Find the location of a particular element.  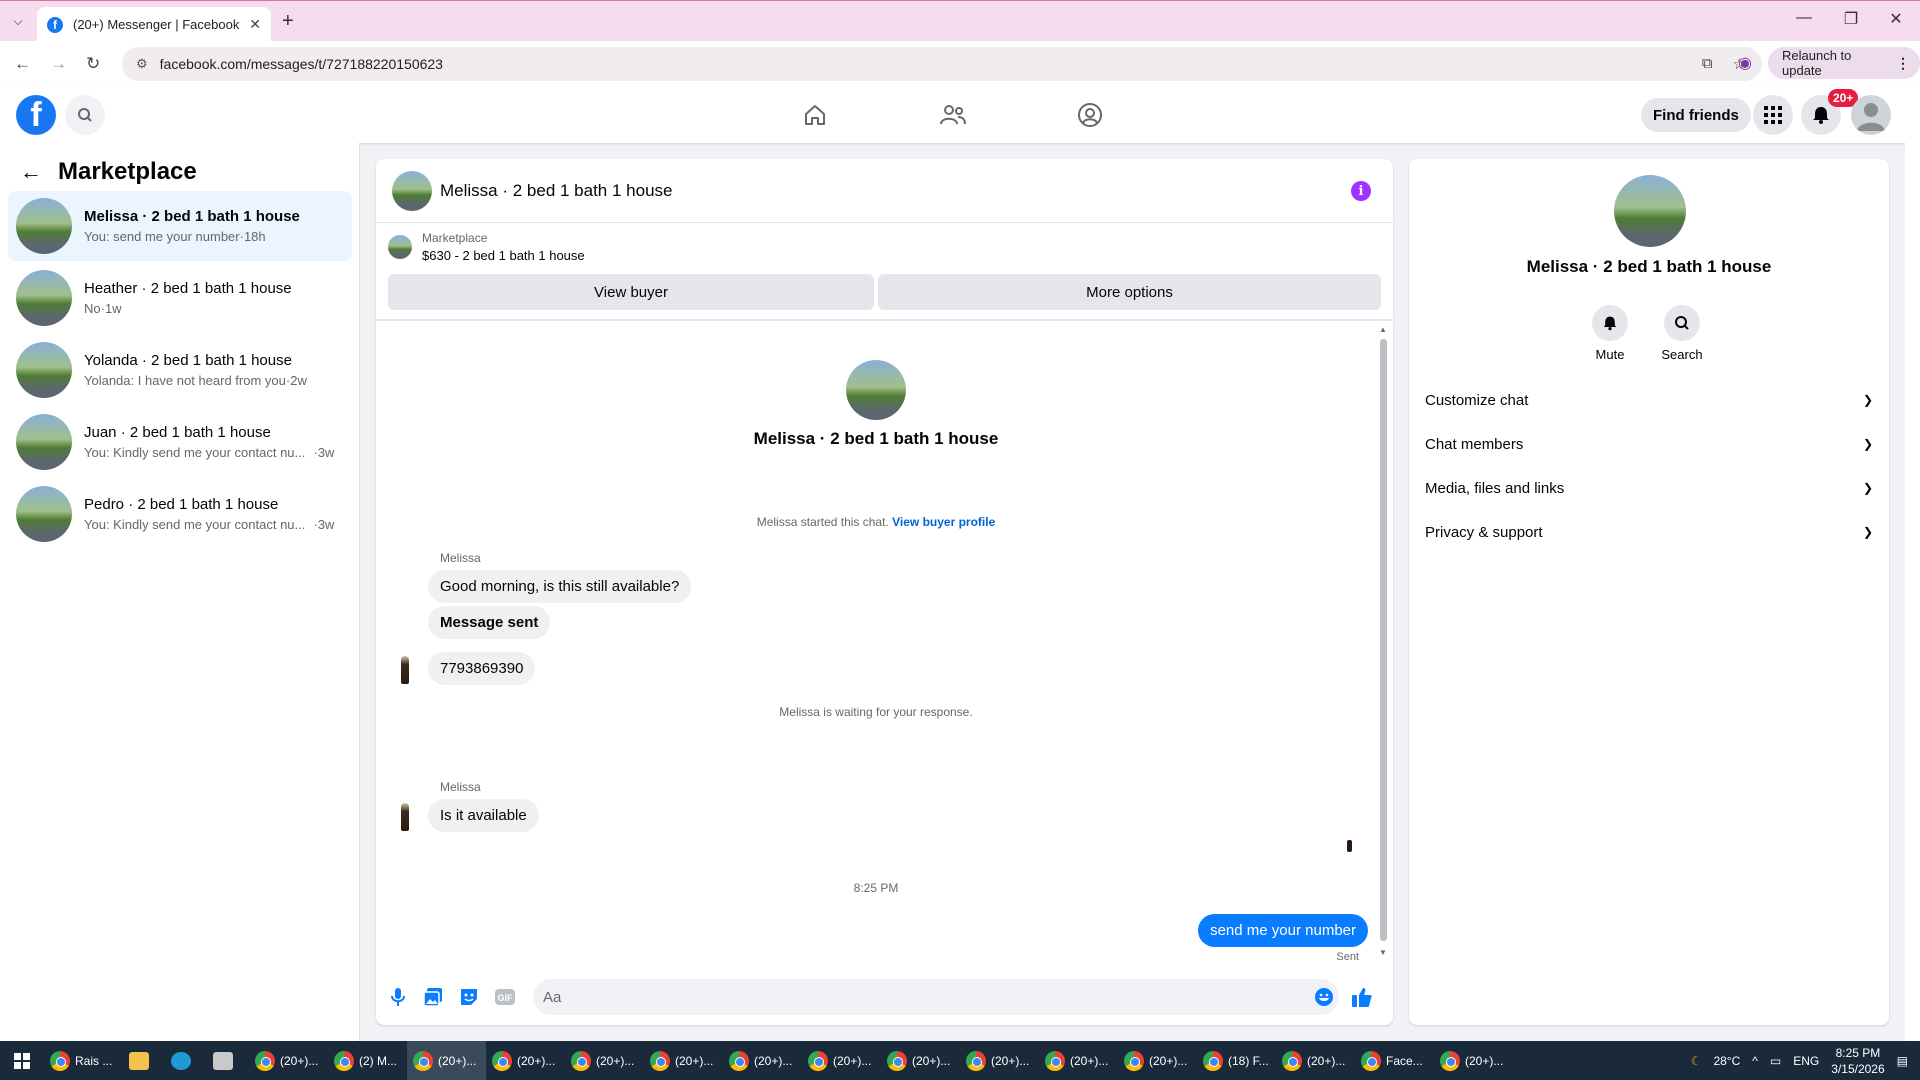

more-options-button: More options is located at coordinates (1129, 292).